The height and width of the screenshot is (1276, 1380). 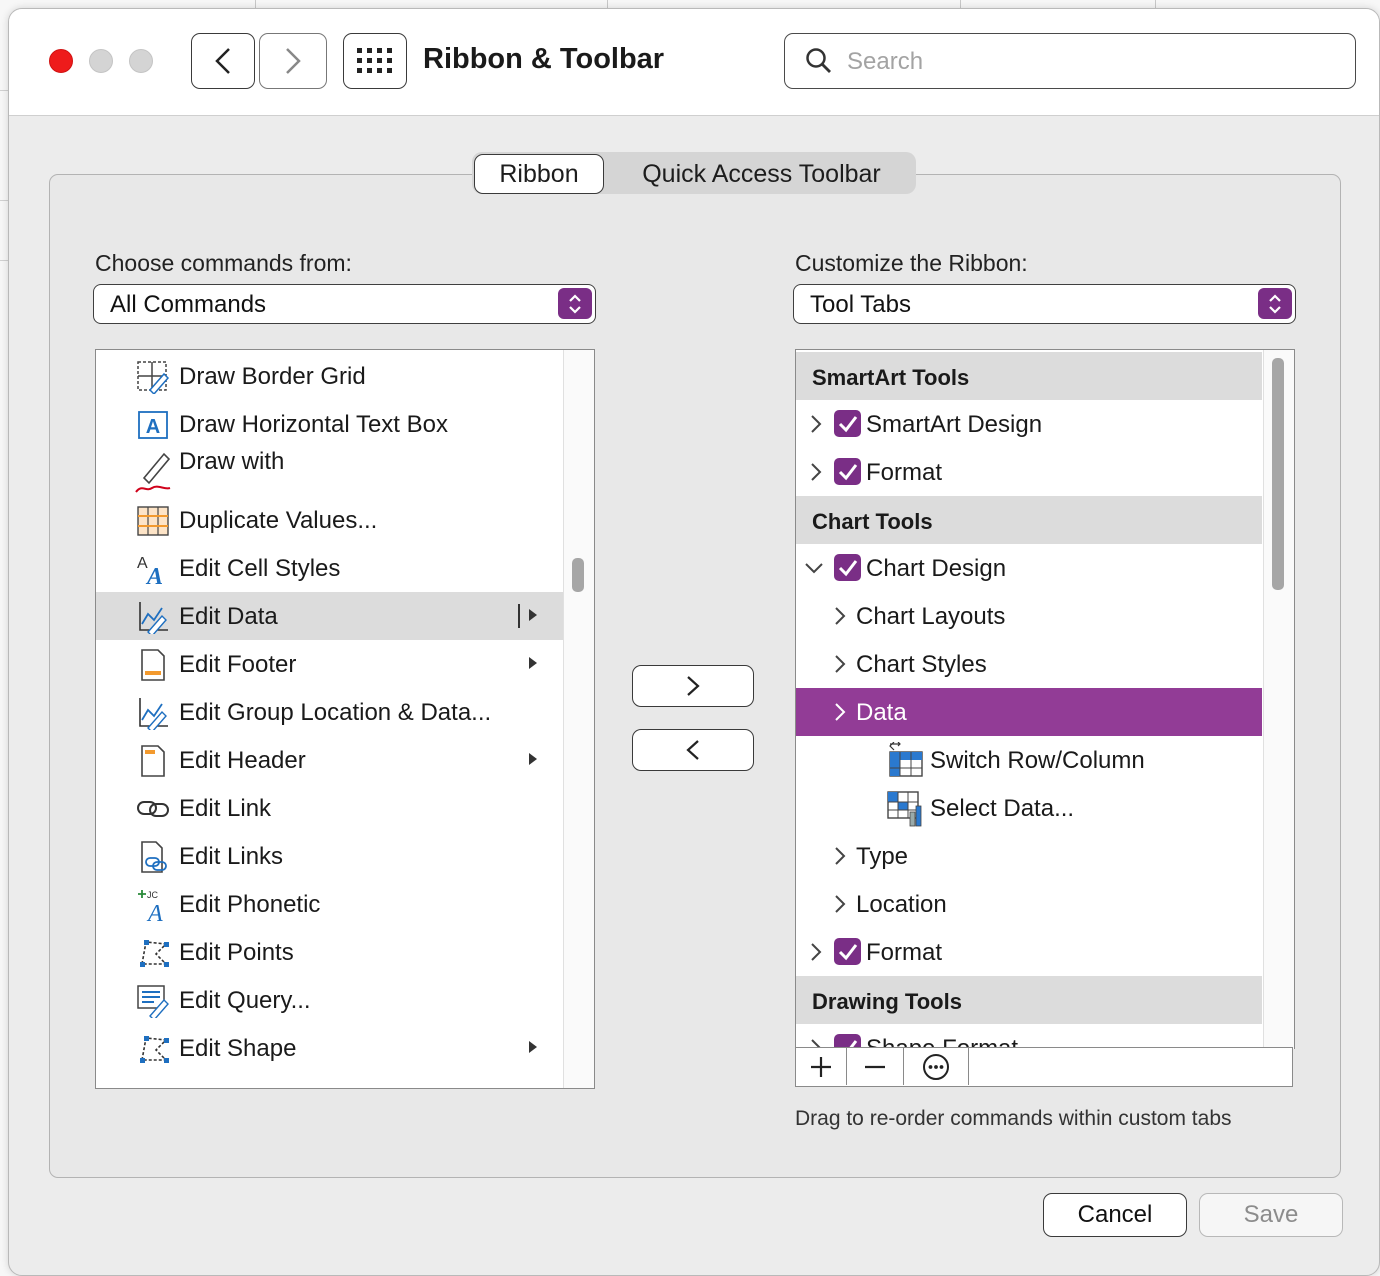 I want to click on list-item: A Draw Horizontal Text Box, so click(x=330, y=424).